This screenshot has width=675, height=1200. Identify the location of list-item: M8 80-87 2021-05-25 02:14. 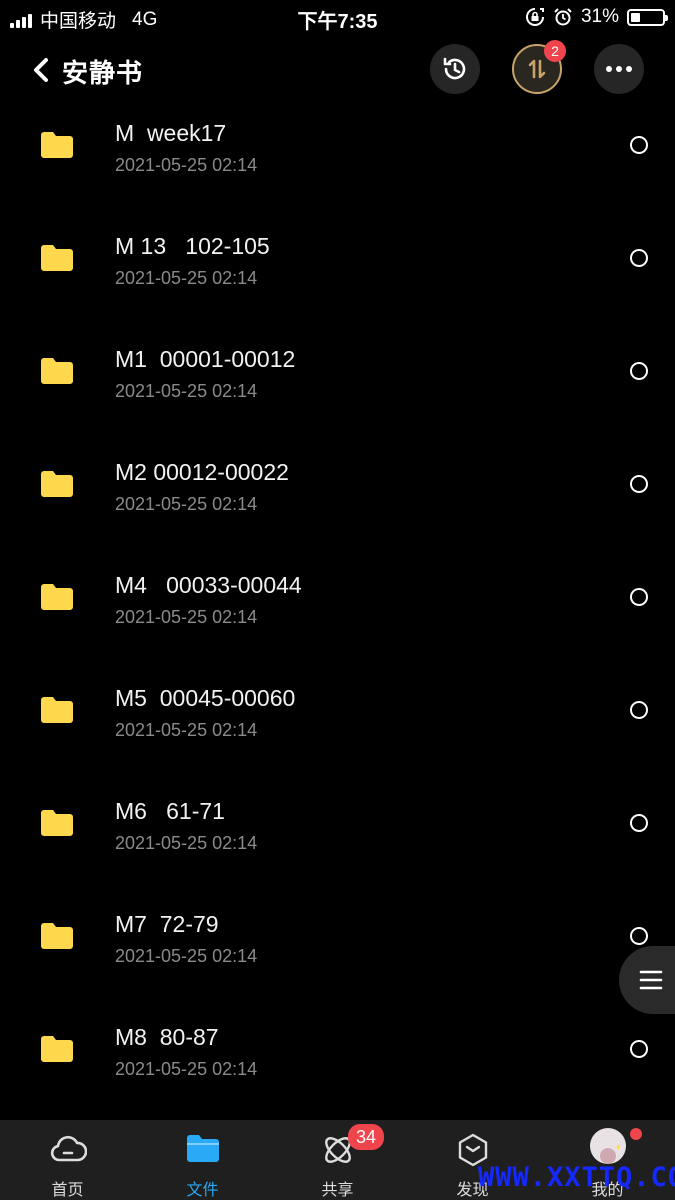
(337, 1060).